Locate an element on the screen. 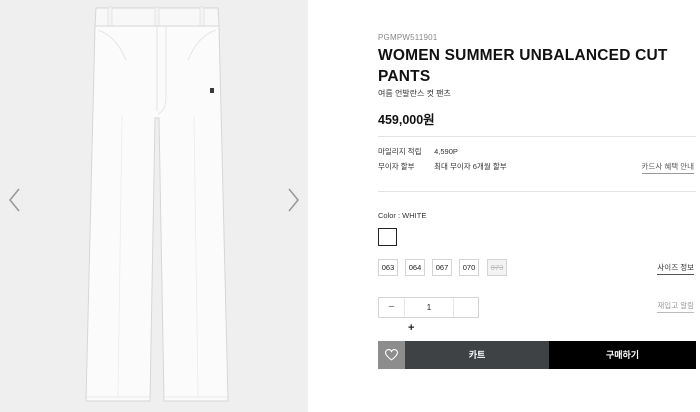 The width and height of the screenshot is (700, 412). color-label: Color : WHITE is located at coordinates (402, 215).